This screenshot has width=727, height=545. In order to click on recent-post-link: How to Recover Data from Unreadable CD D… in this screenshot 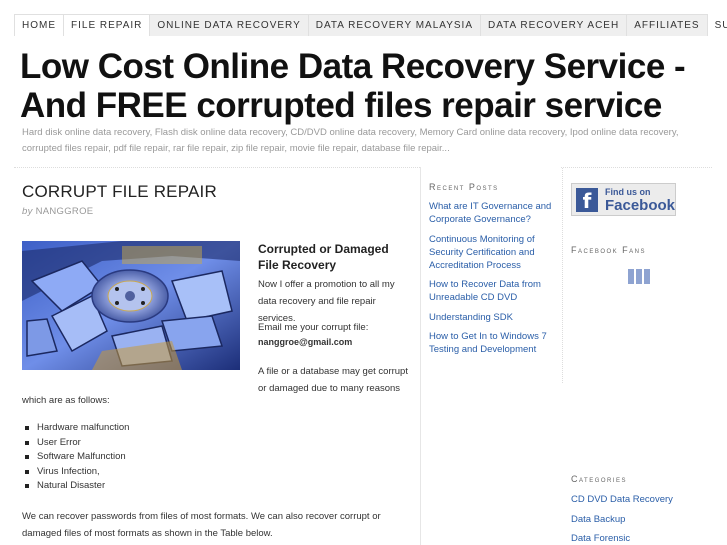, I will do `click(493, 291)`.